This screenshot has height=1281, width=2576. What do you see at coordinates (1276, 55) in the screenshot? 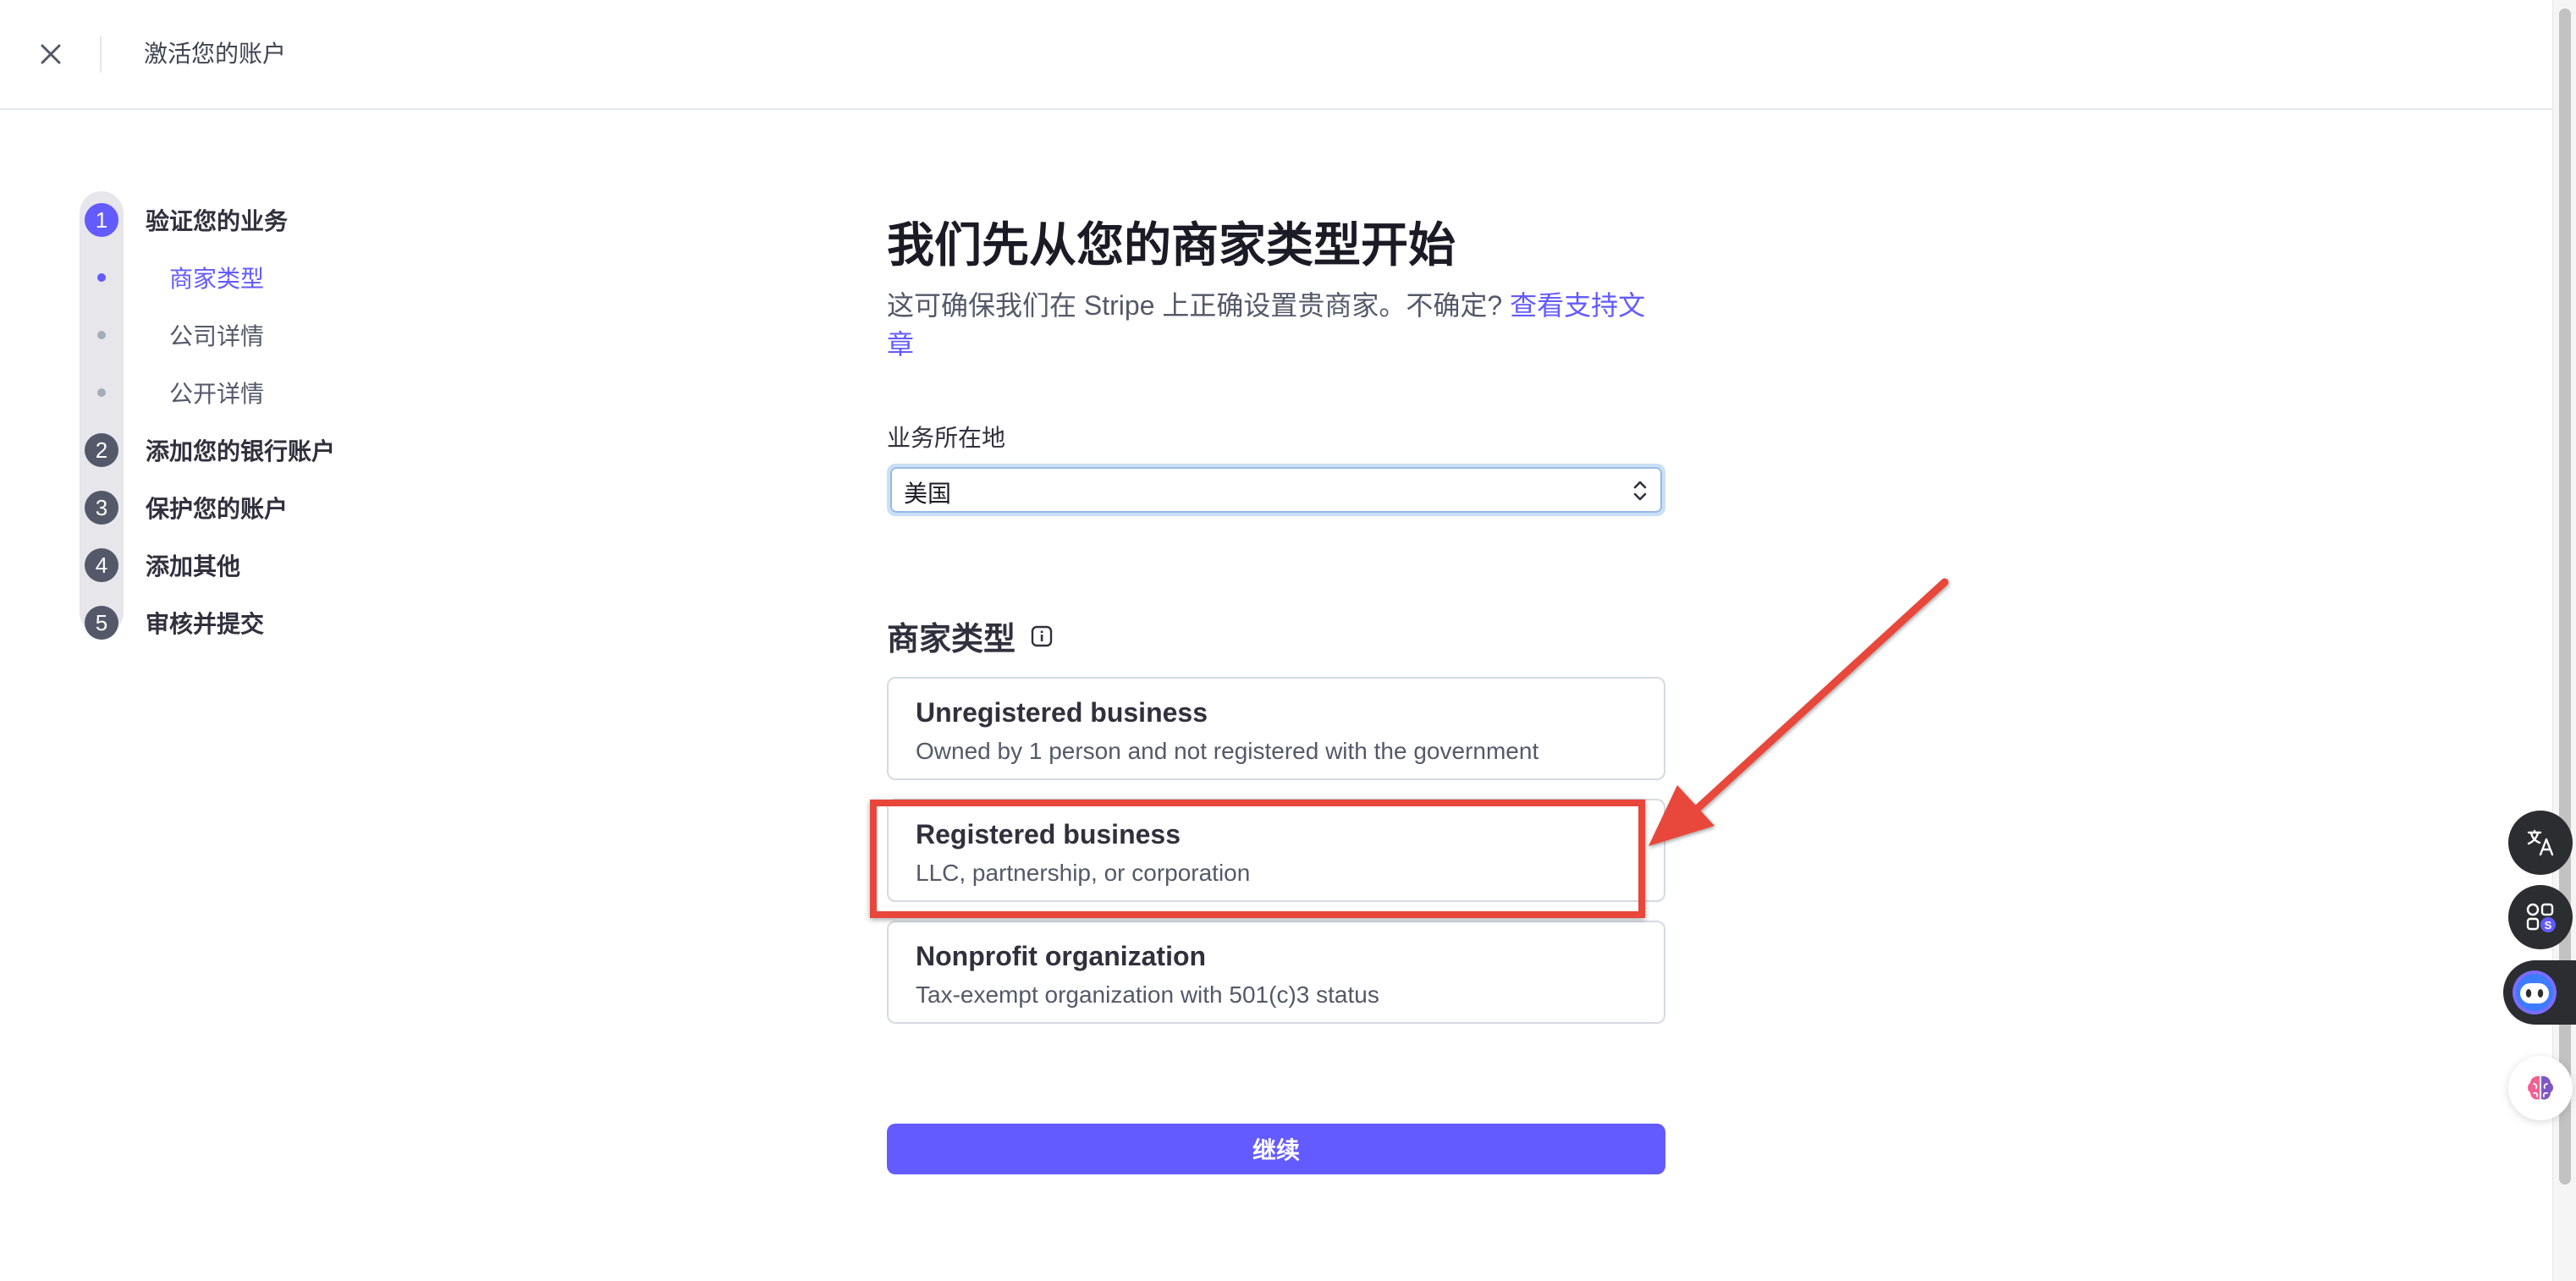
I see `top-bar: 激活您的账户` at bounding box center [1276, 55].